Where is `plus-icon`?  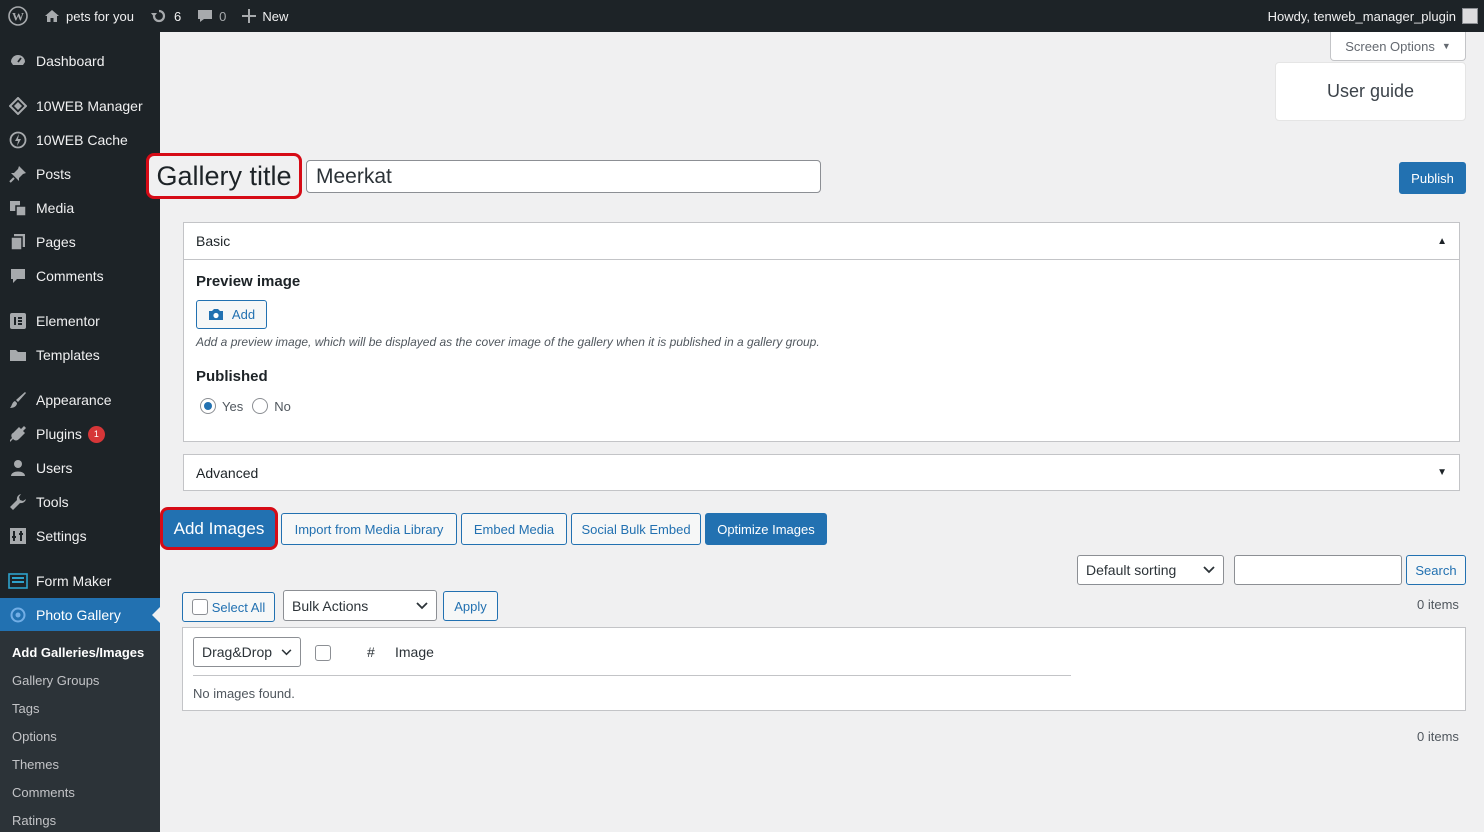 plus-icon is located at coordinates (249, 16).